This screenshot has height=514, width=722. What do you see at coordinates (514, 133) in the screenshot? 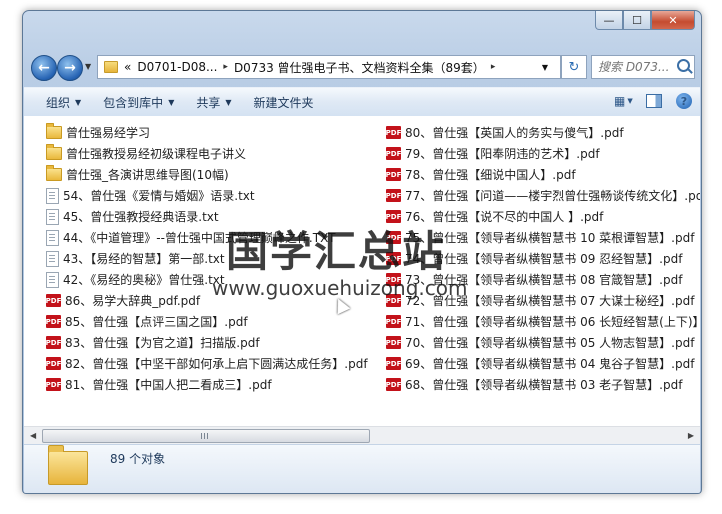
I see `file-name: 80、曾仕强【英国人的务实与傻气】.pdf` at bounding box center [514, 133].